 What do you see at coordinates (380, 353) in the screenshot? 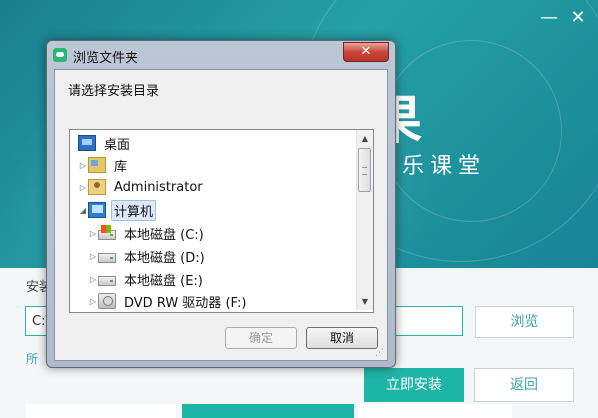
I see `resize-grip-icon: ⋰` at bounding box center [380, 353].